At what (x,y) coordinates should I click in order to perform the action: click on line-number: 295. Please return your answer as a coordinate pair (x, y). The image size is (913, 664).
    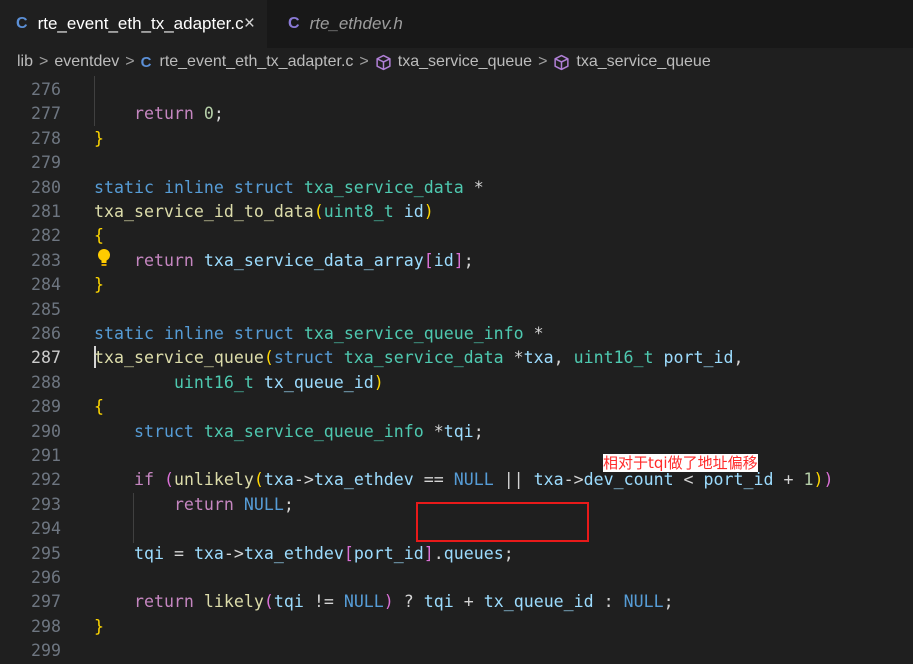
    Looking at the image, I should click on (46, 553).